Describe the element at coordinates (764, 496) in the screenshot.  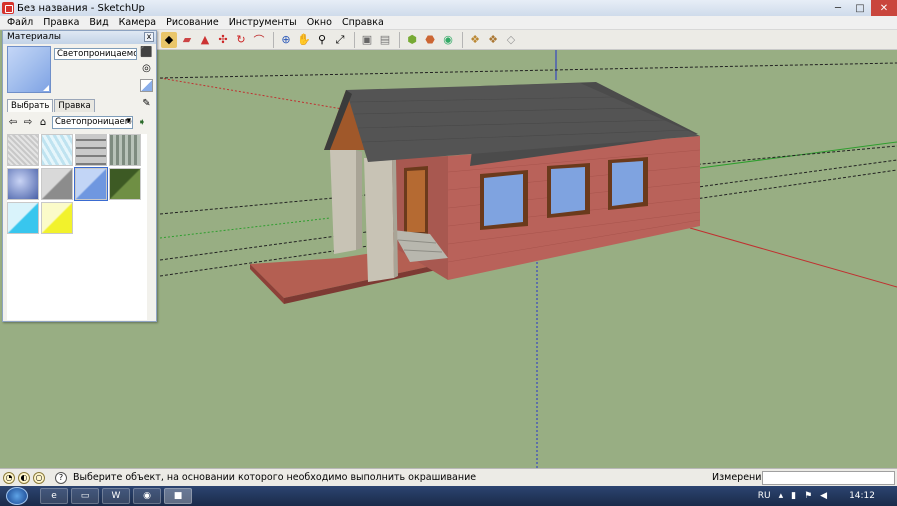
I see `language-indicator: RU` at that location.